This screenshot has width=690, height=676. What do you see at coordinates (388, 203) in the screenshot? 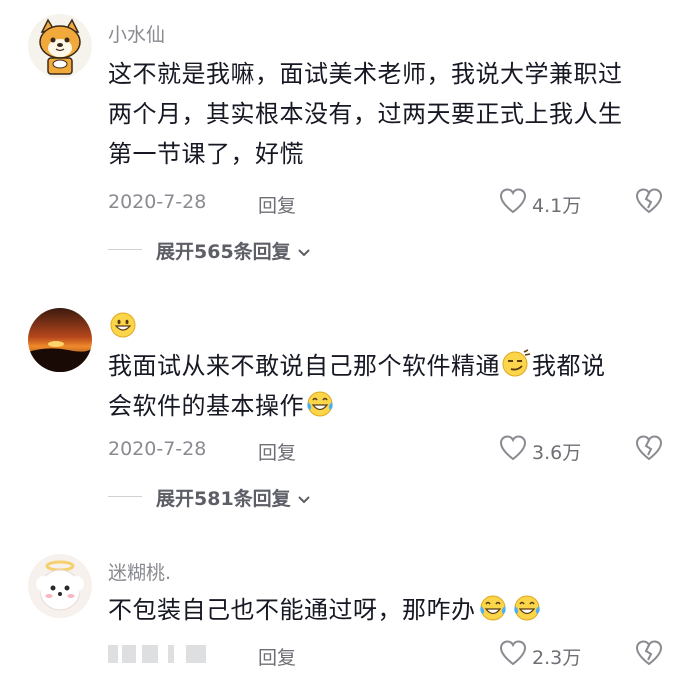
I see `comment-meta: 2020-7-28 回复 4.1万` at bounding box center [388, 203].